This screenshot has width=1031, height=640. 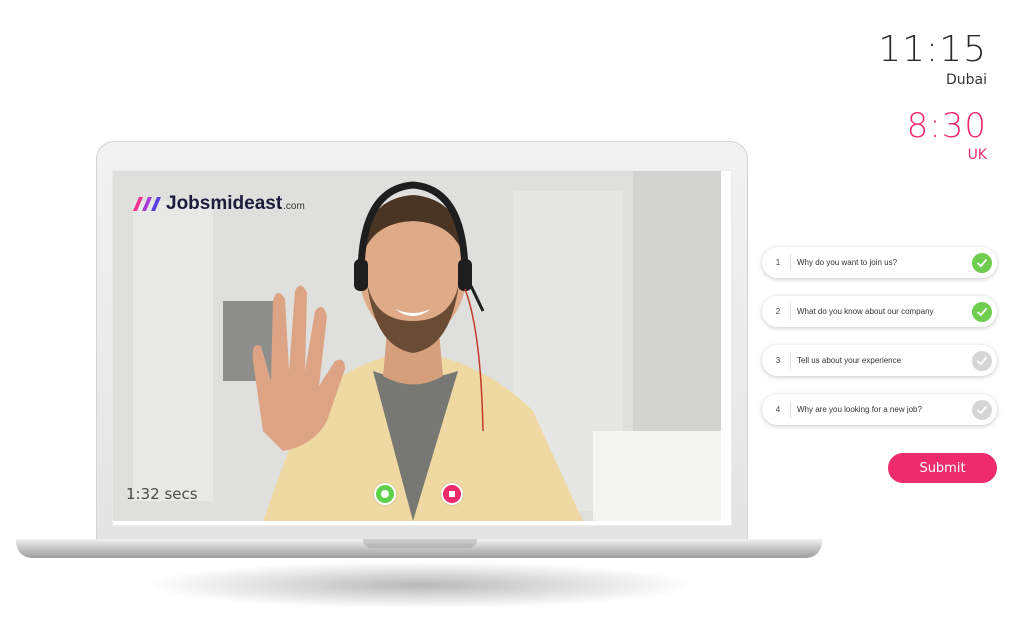 What do you see at coordinates (420, 543) in the screenshot?
I see `laptop-notch` at bounding box center [420, 543].